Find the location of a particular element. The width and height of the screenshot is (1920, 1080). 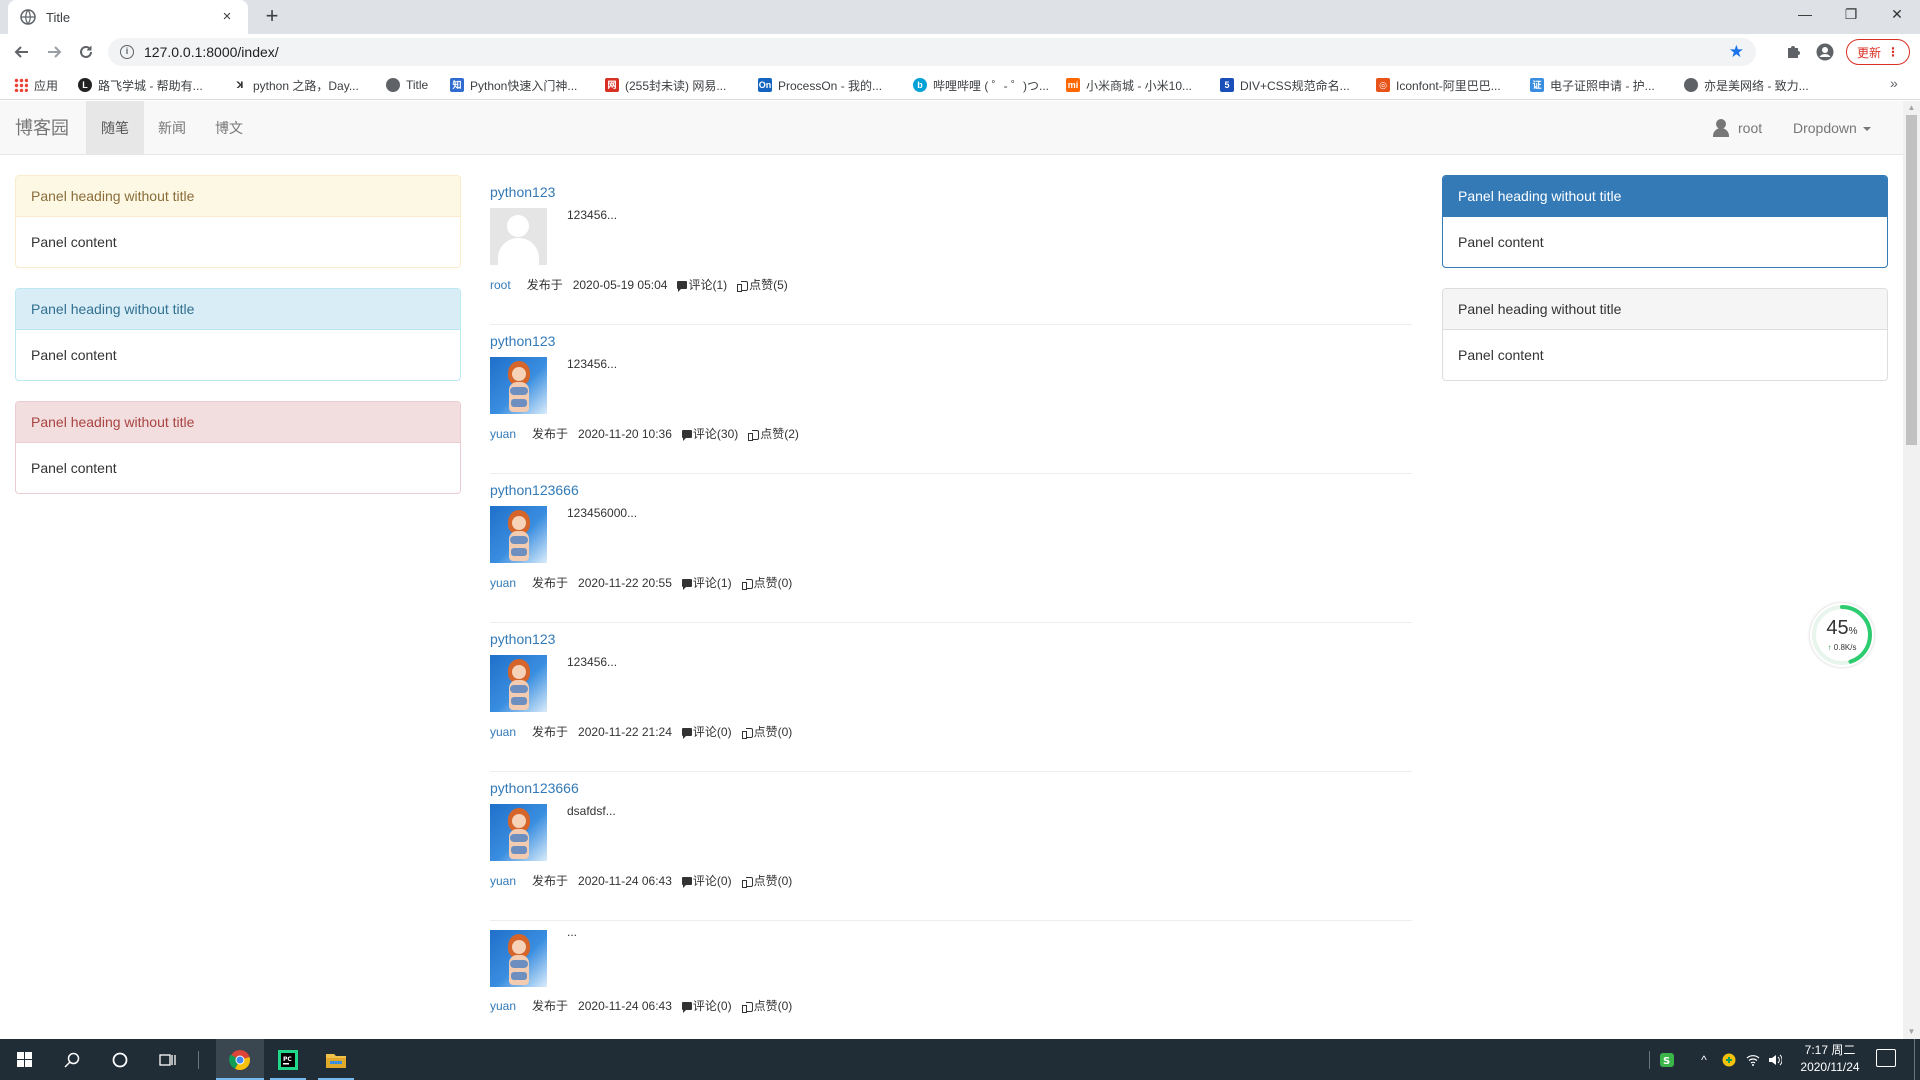

yishimei-icon is located at coordinates (1691, 85).